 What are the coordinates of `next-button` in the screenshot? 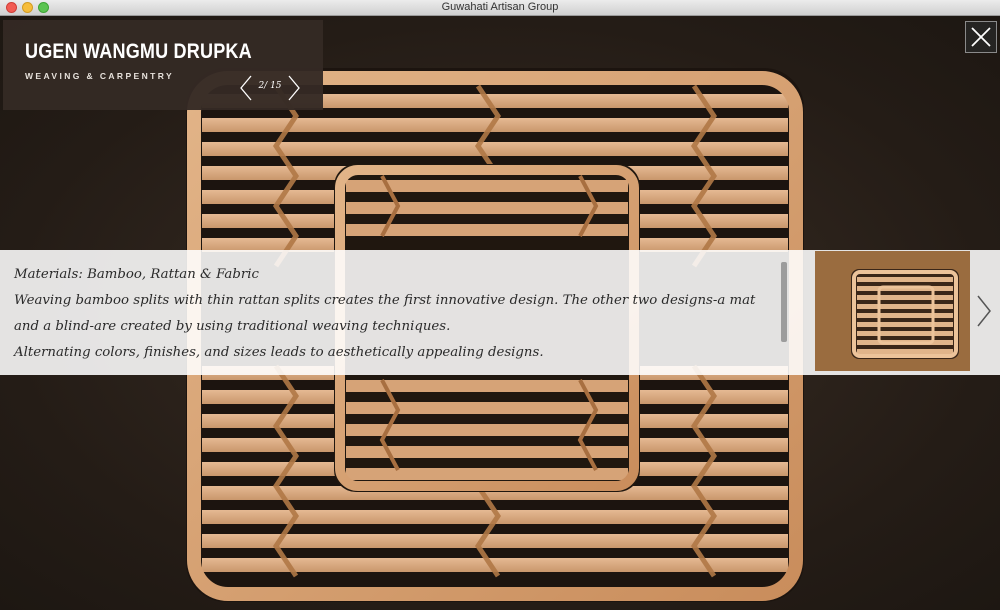 It's located at (294, 88).